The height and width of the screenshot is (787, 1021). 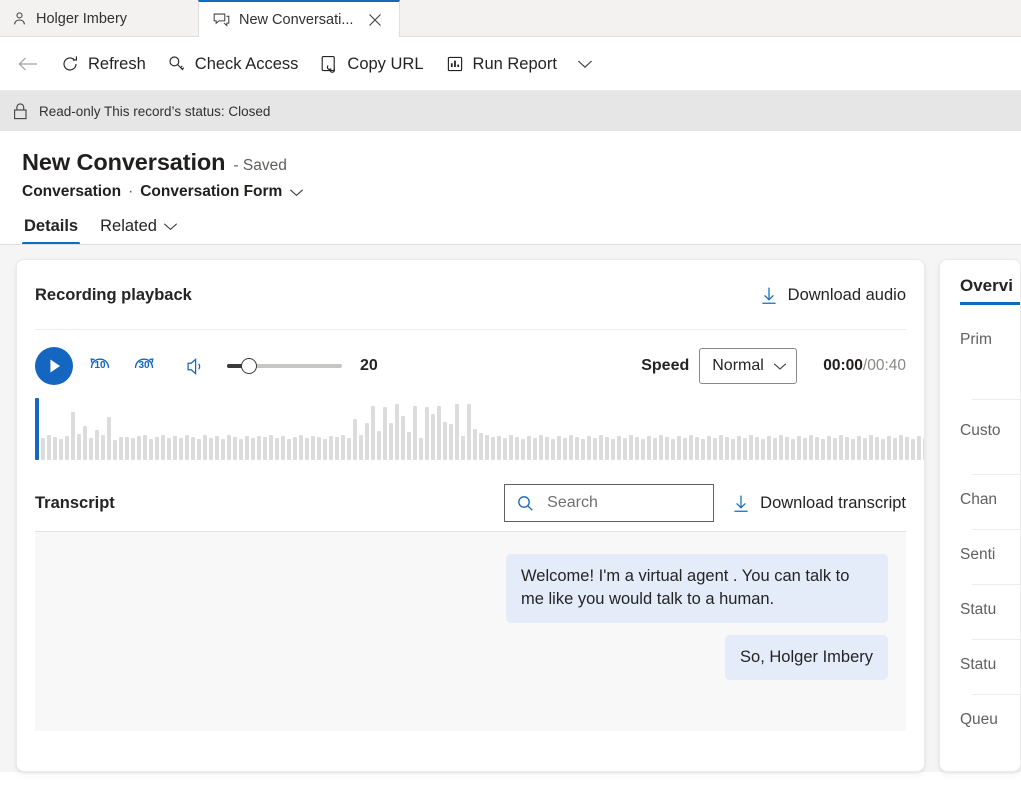 What do you see at coordinates (54, 366) in the screenshot?
I see `play-button` at bounding box center [54, 366].